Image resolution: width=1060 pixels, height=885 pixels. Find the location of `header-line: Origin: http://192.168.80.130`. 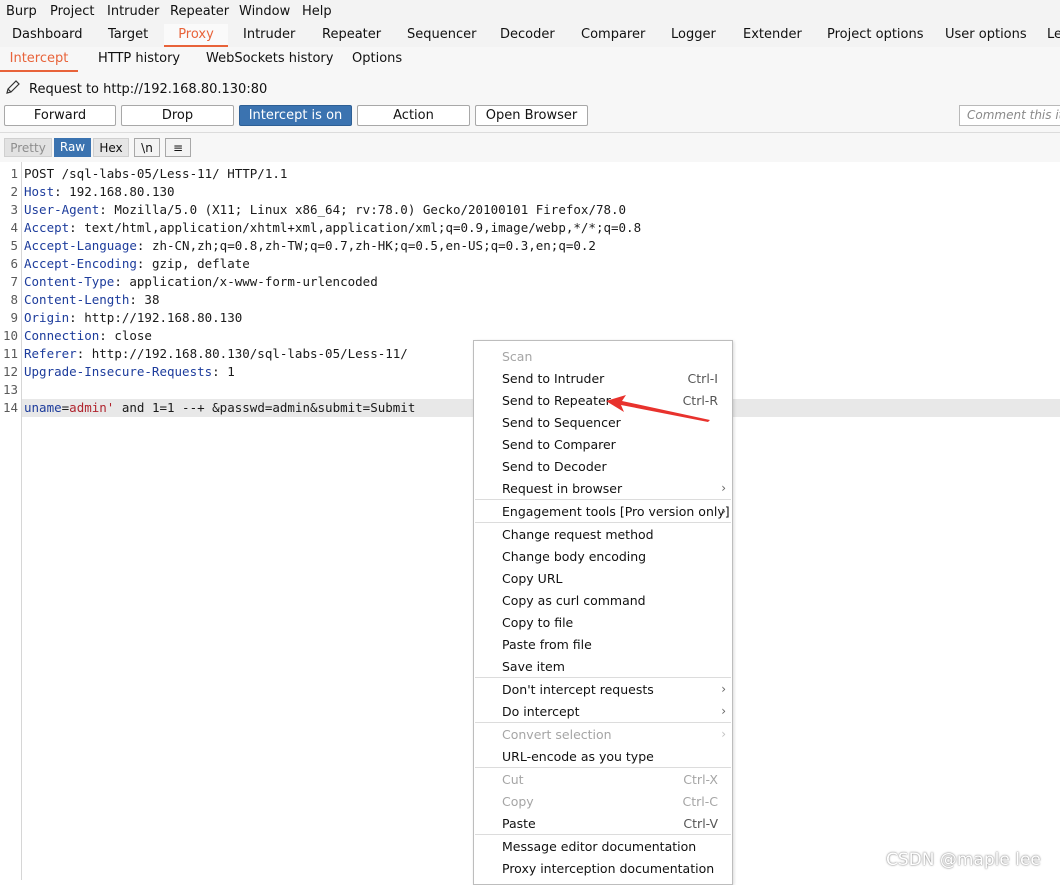

header-line: Origin: http://192.168.80.130 is located at coordinates (133, 317).